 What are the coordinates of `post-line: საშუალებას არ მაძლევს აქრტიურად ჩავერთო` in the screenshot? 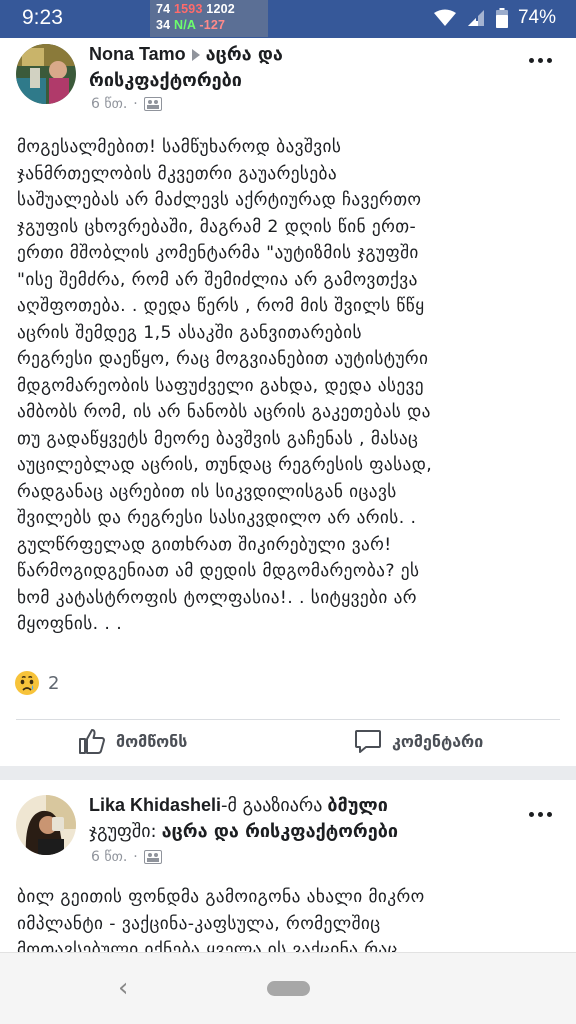 It's located at (219, 200).